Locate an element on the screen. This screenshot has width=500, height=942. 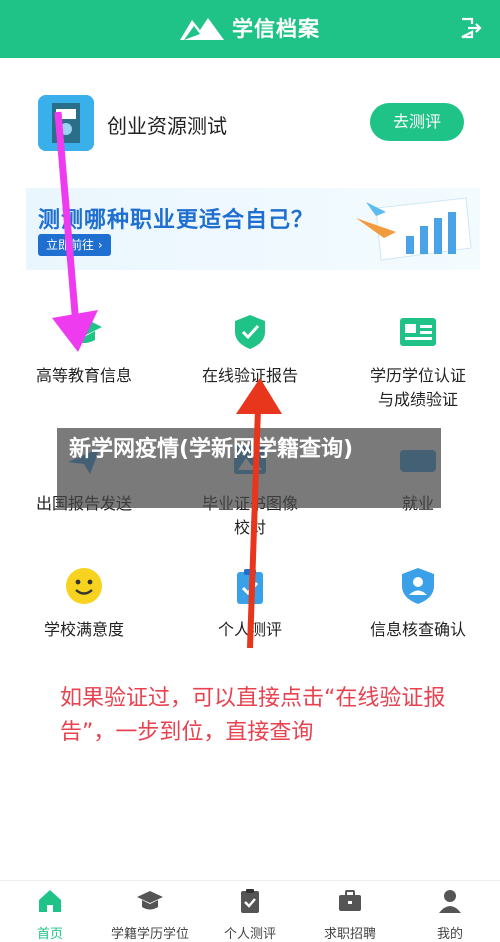
test-thumbnail is located at coordinates (66, 123).